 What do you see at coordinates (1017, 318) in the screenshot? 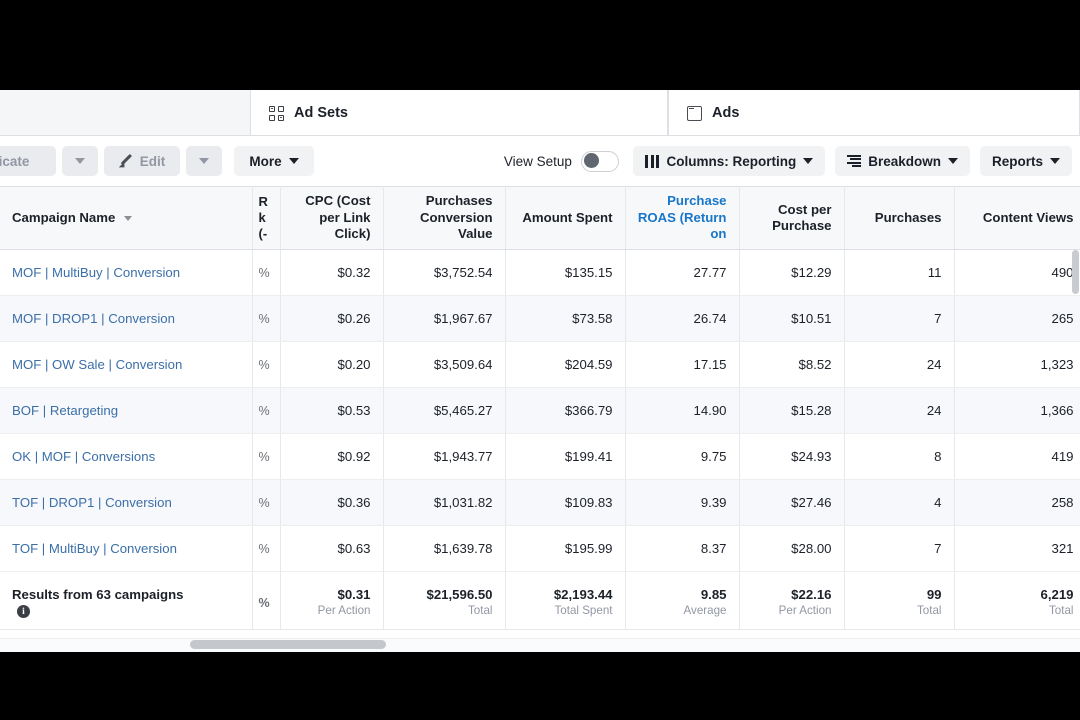
I see `cell-content-views: 265` at bounding box center [1017, 318].